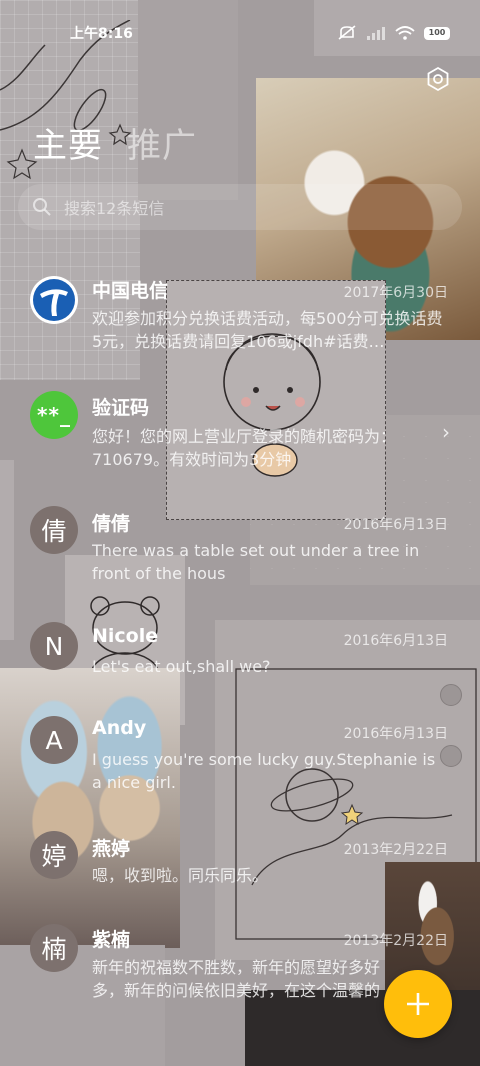  What do you see at coordinates (54, 415) in the screenshot?
I see `avatar: **_` at bounding box center [54, 415].